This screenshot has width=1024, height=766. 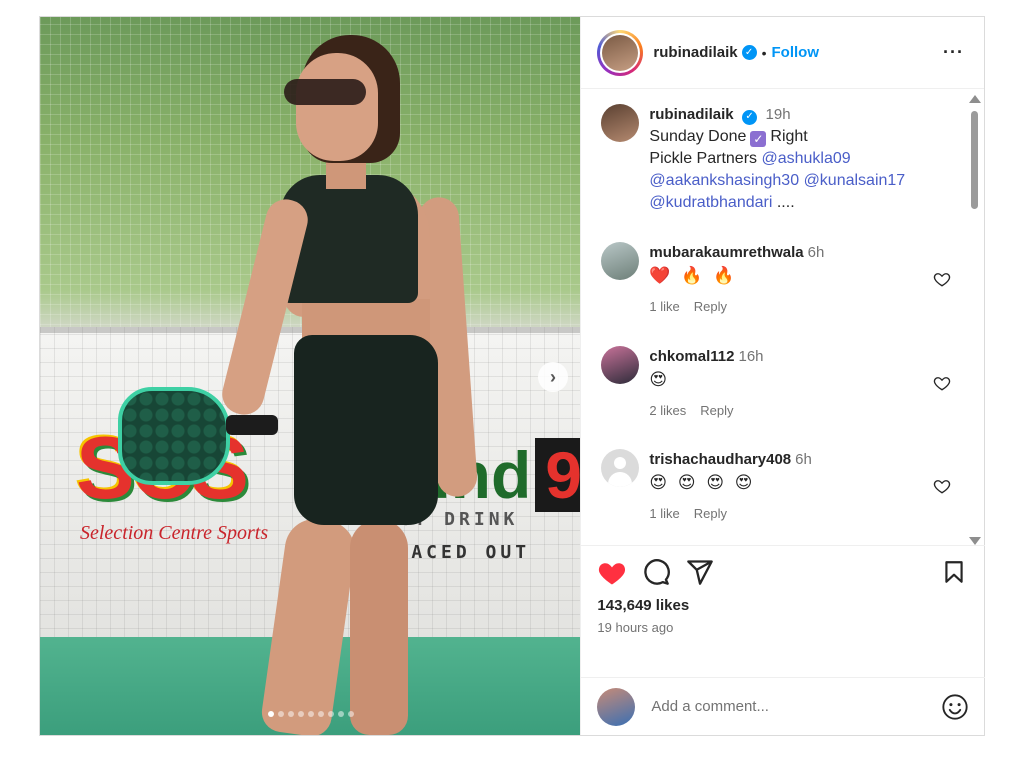 What do you see at coordinates (616, 706) in the screenshot?
I see `current-user-avatar` at bounding box center [616, 706].